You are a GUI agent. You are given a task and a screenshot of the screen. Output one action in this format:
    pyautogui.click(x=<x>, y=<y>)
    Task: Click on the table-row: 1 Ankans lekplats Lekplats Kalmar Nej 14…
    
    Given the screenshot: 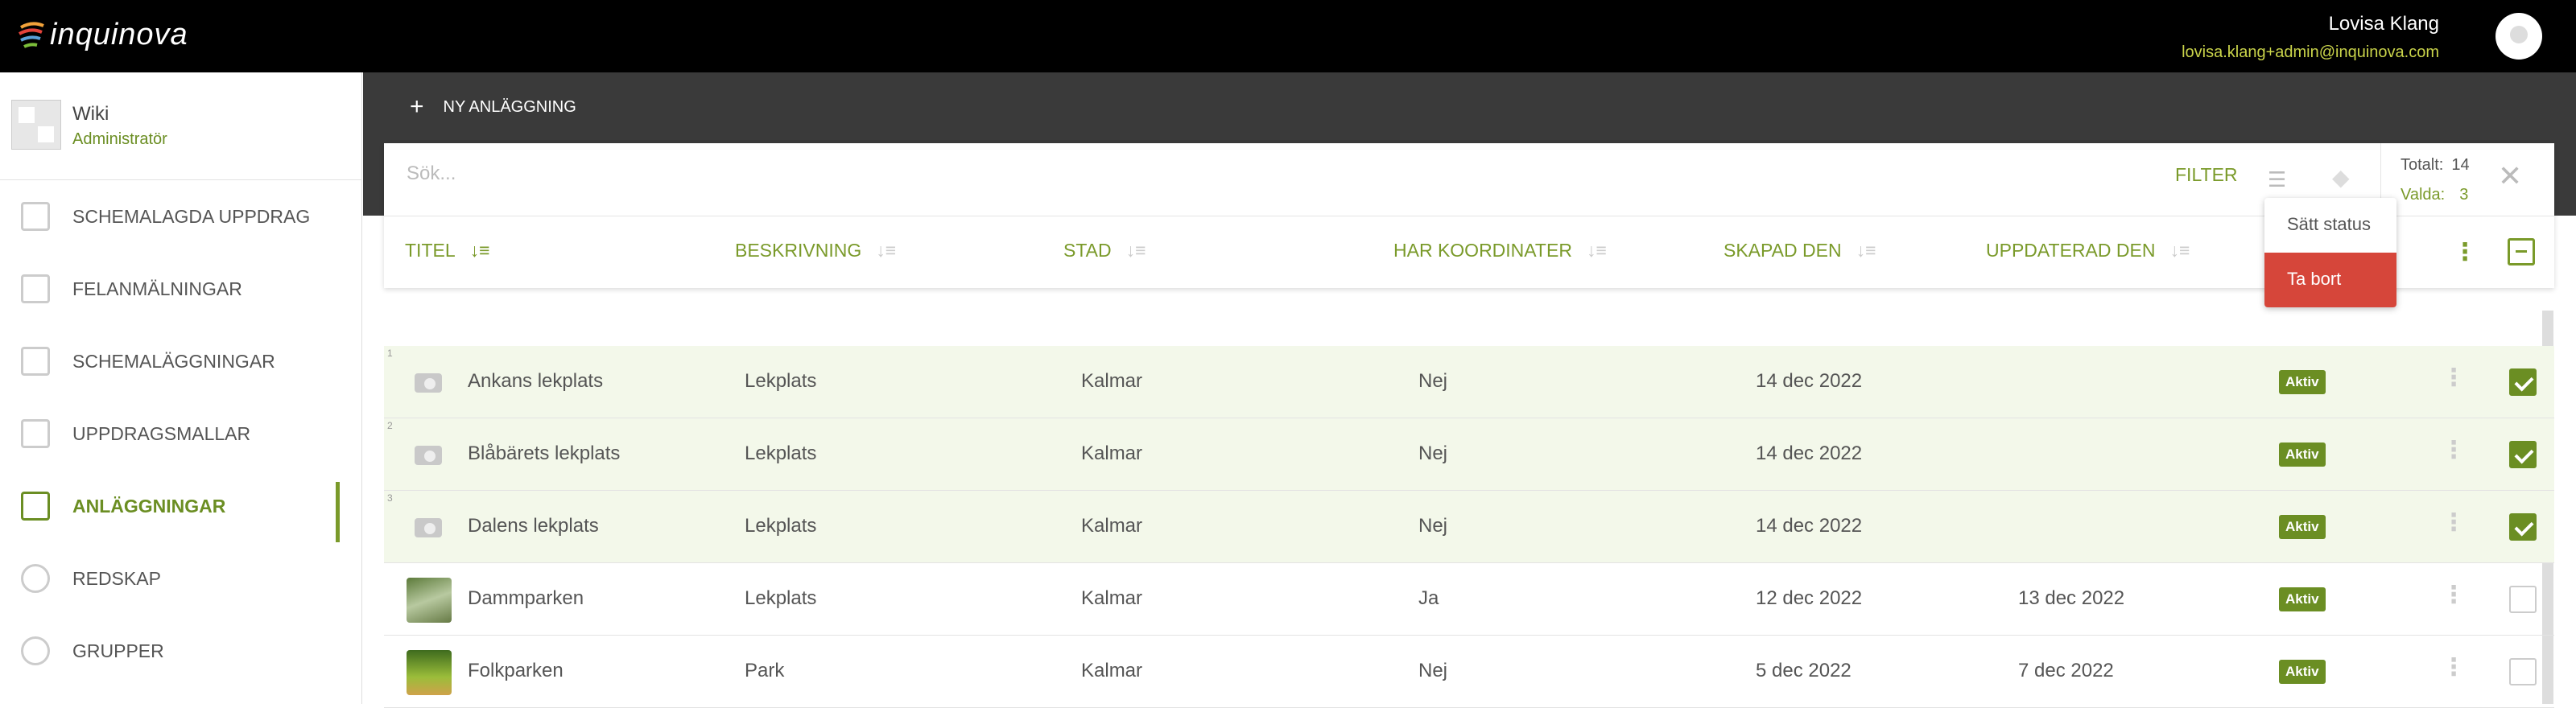 What is the action you would take?
    pyautogui.click(x=1469, y=382)
    